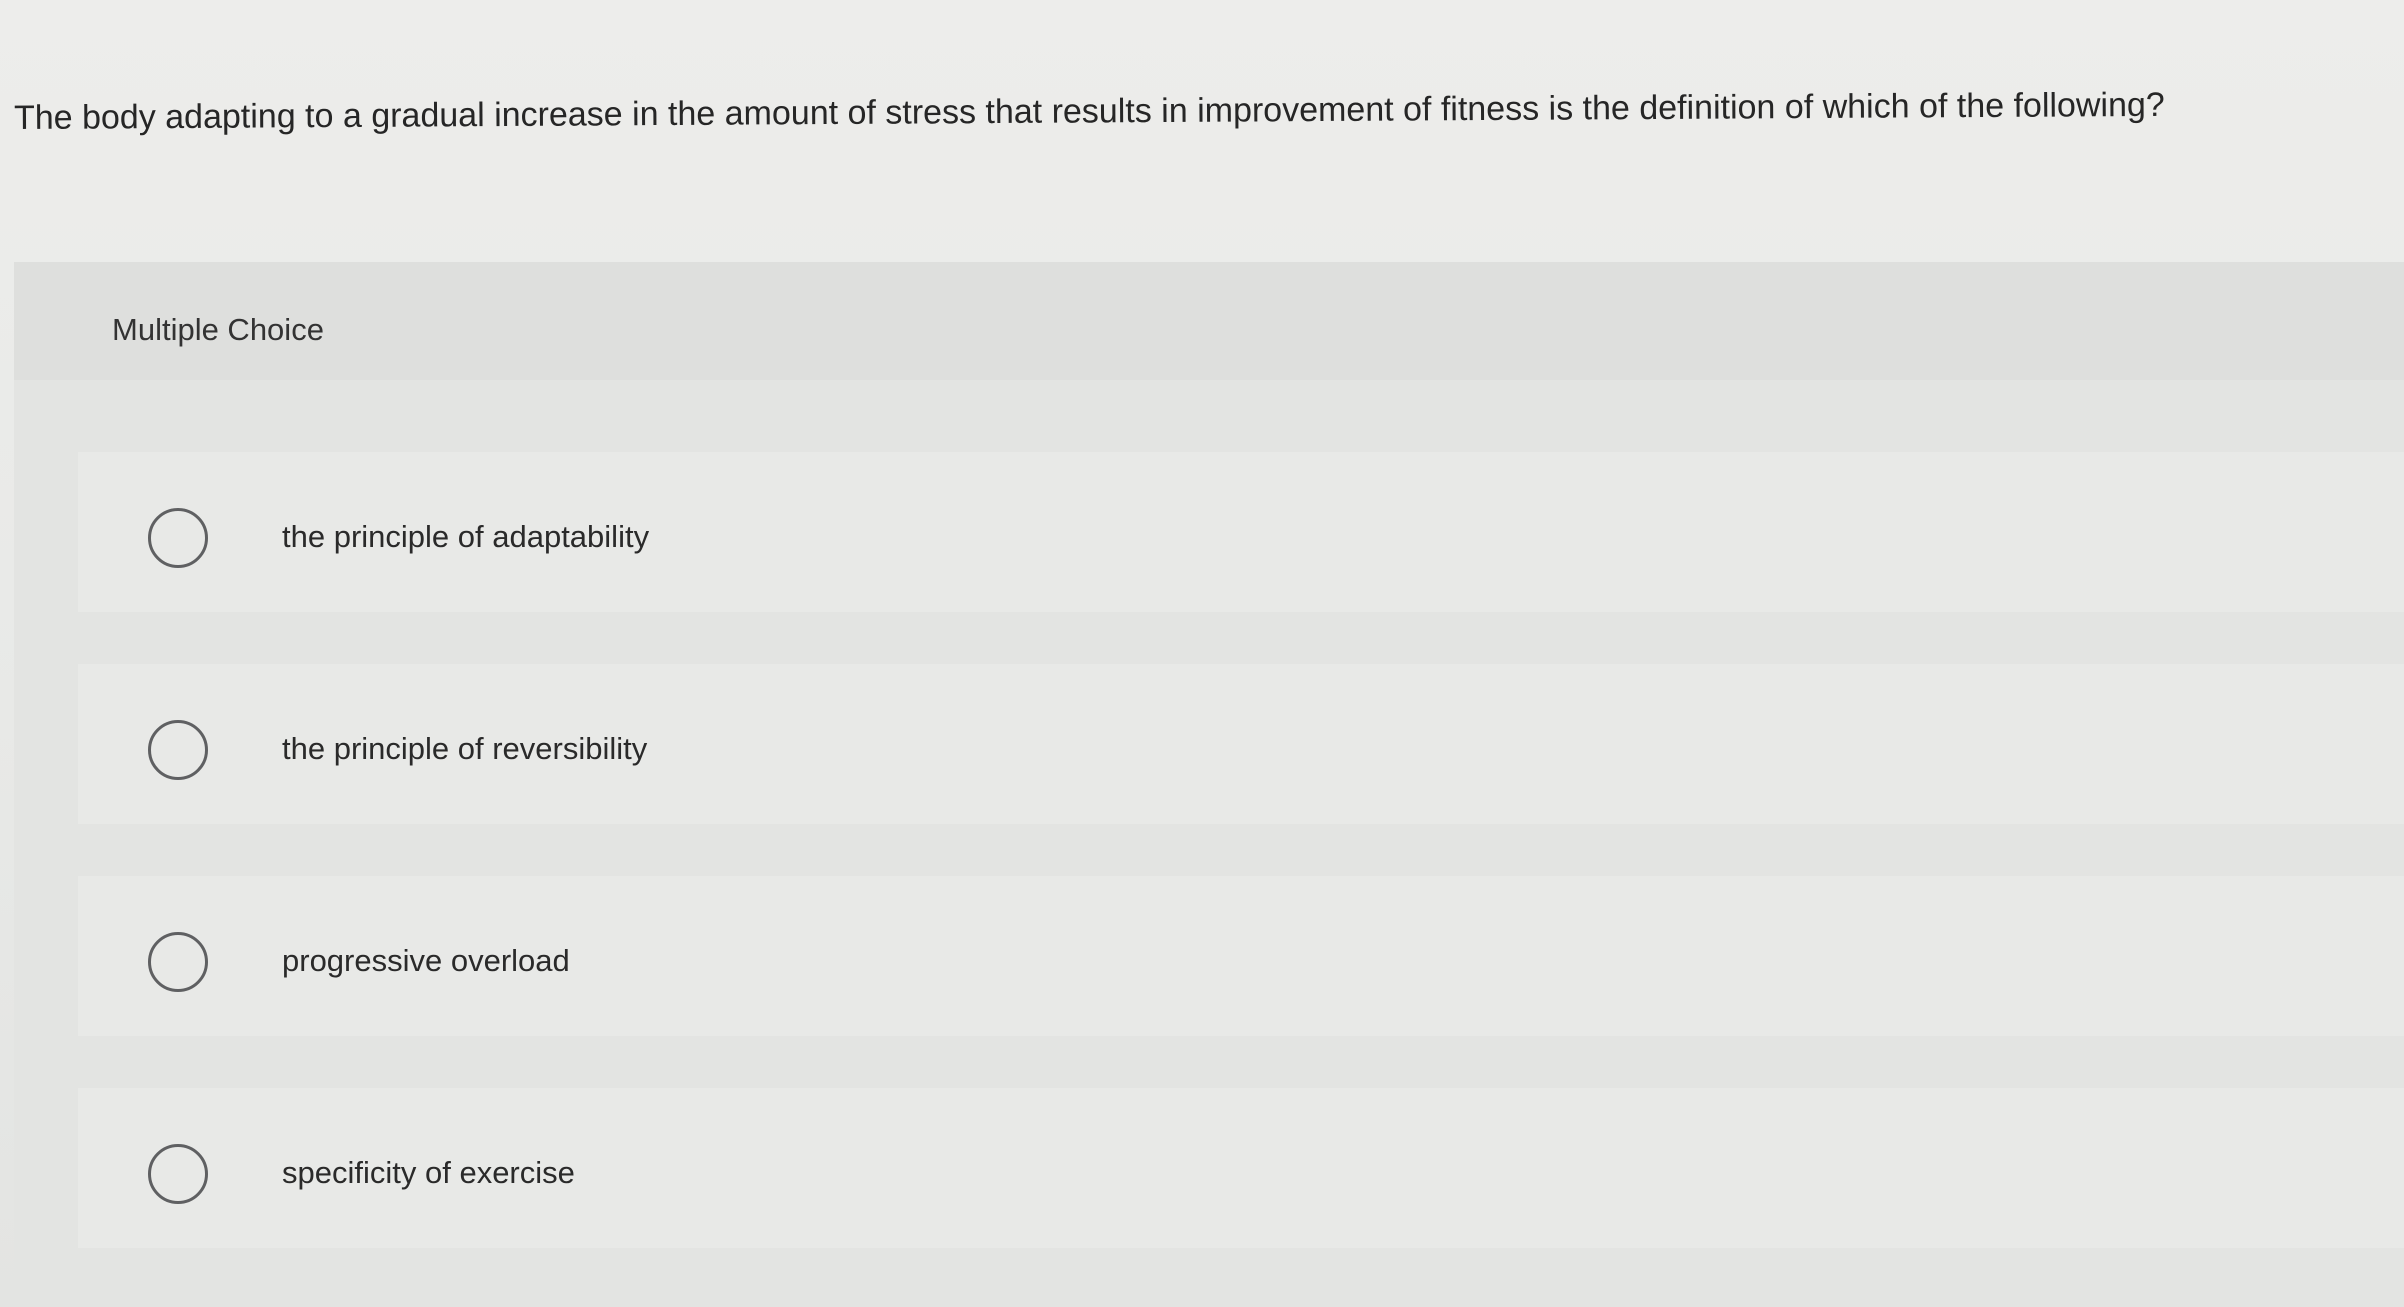 This screenshot has height=1307, width=2404. I want to click on answer-option-label: the principle of reversibility, so click(464, 749).